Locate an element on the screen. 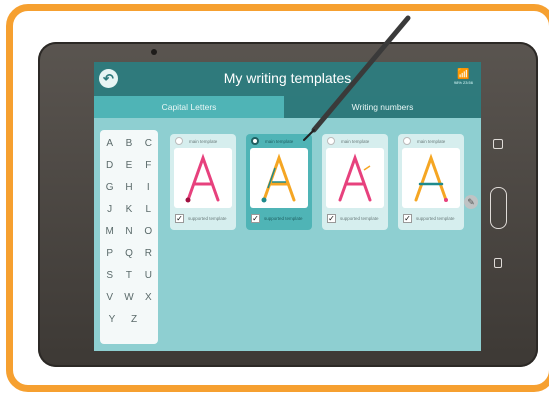 The height and width of the screenshot is (400, 549). letter-item: Z is located at coordinates (134, 319).